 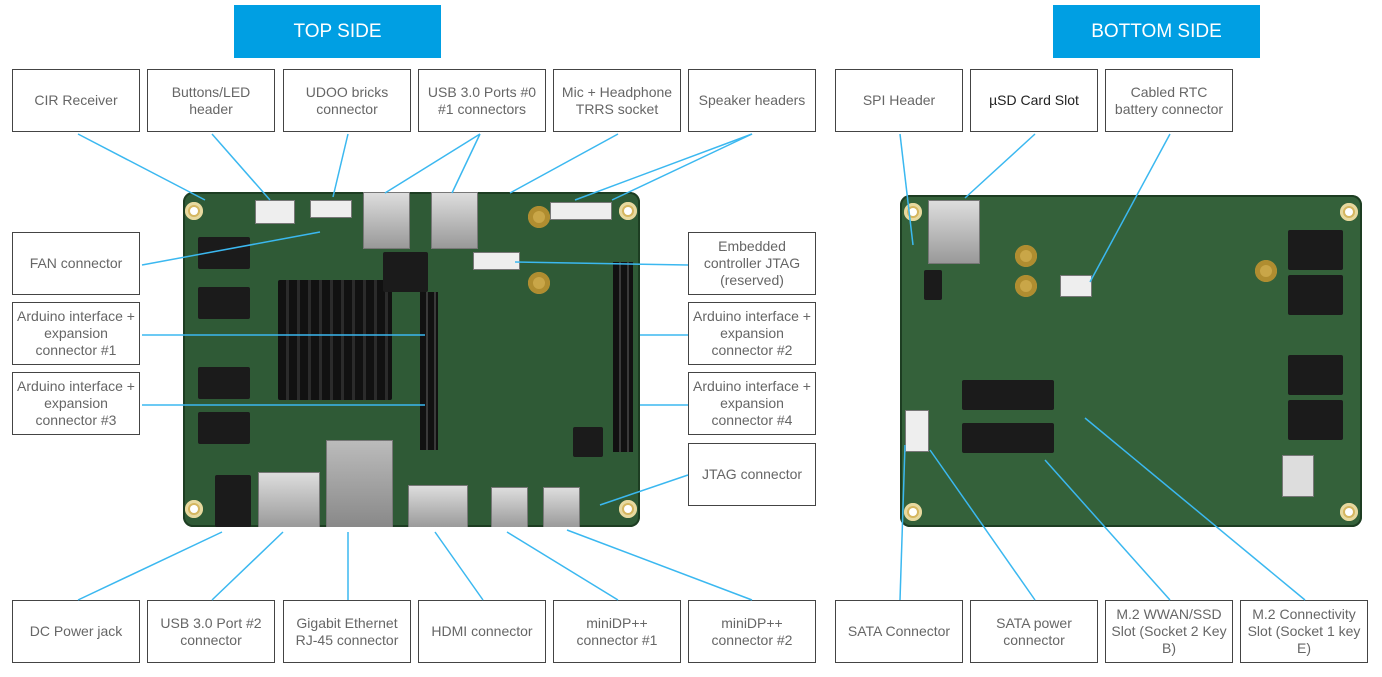 I want to click on label-m2-wwan-ssd: M.2 WWAN/SSD Slot (Socket 2 Key B), so click(x=1169, y=631).